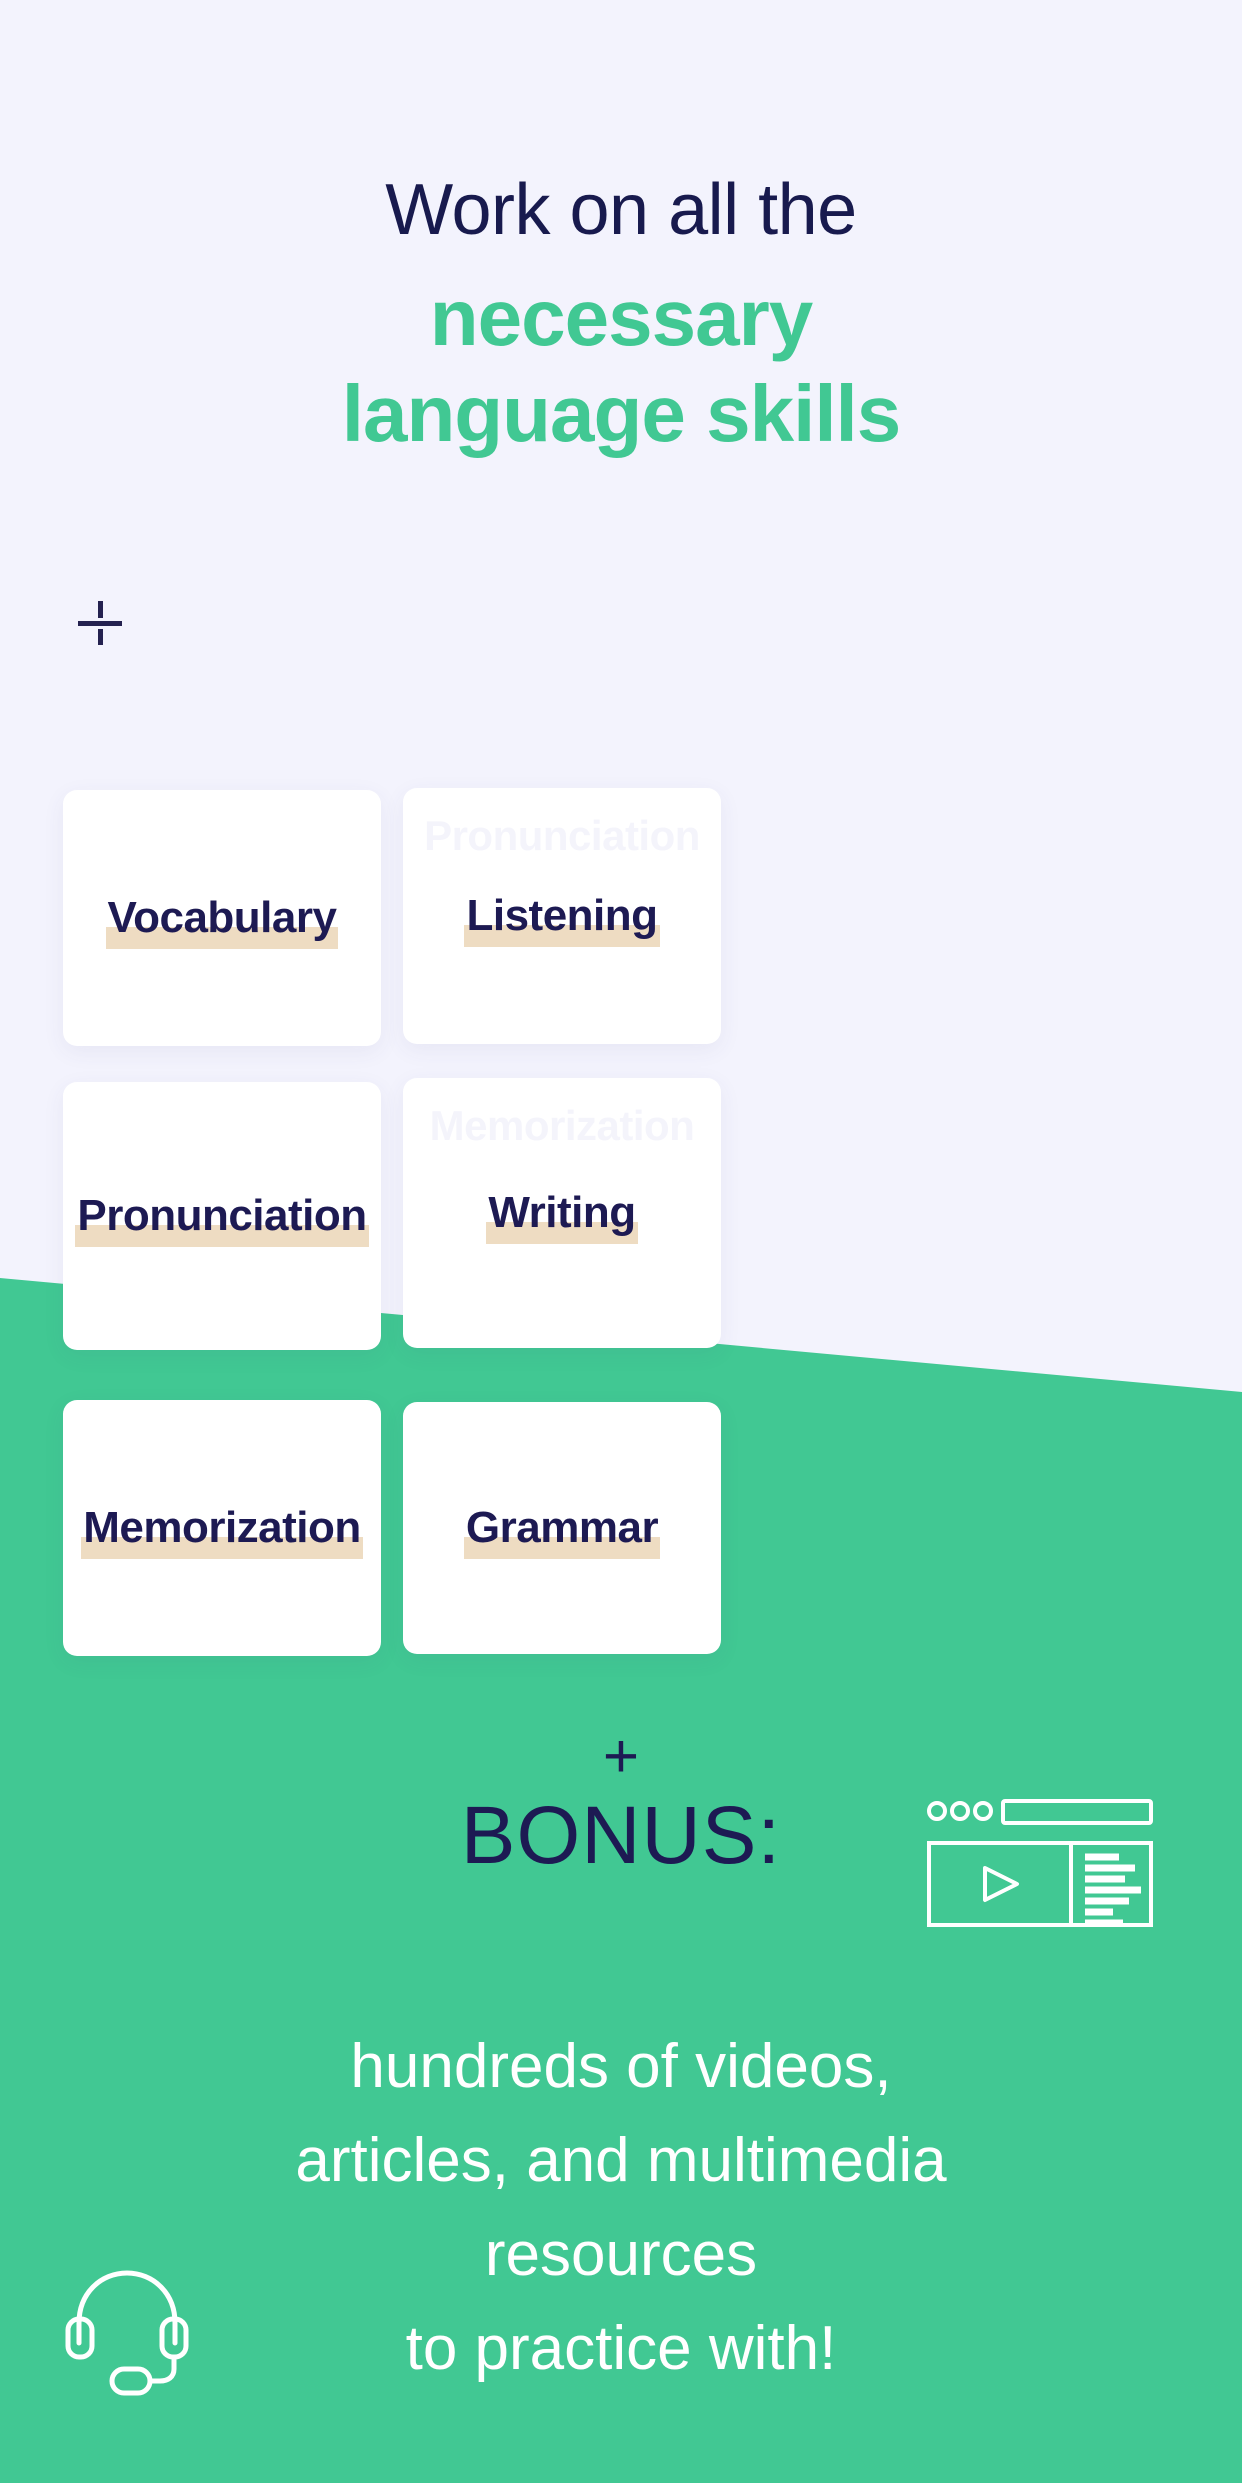 Image resolution: width=1242 pixels, height=2483 pixels. Describe the element at coordinates (562, 835) in the screenshot. I see `ghost-text-artifact: Pronunciation` at that location.